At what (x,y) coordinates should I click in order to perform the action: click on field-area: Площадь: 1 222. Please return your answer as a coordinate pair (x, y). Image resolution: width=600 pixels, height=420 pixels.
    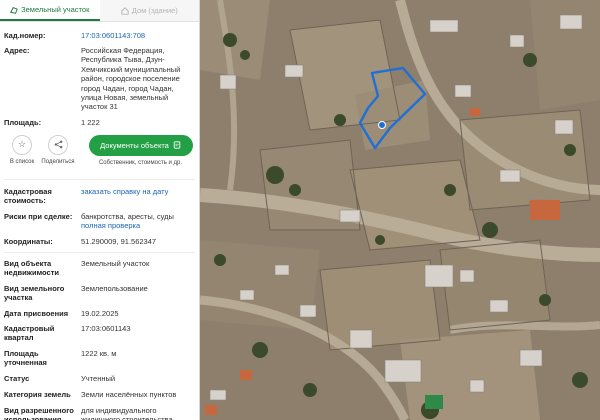
    Looking at the image, I should click on (99, 122).